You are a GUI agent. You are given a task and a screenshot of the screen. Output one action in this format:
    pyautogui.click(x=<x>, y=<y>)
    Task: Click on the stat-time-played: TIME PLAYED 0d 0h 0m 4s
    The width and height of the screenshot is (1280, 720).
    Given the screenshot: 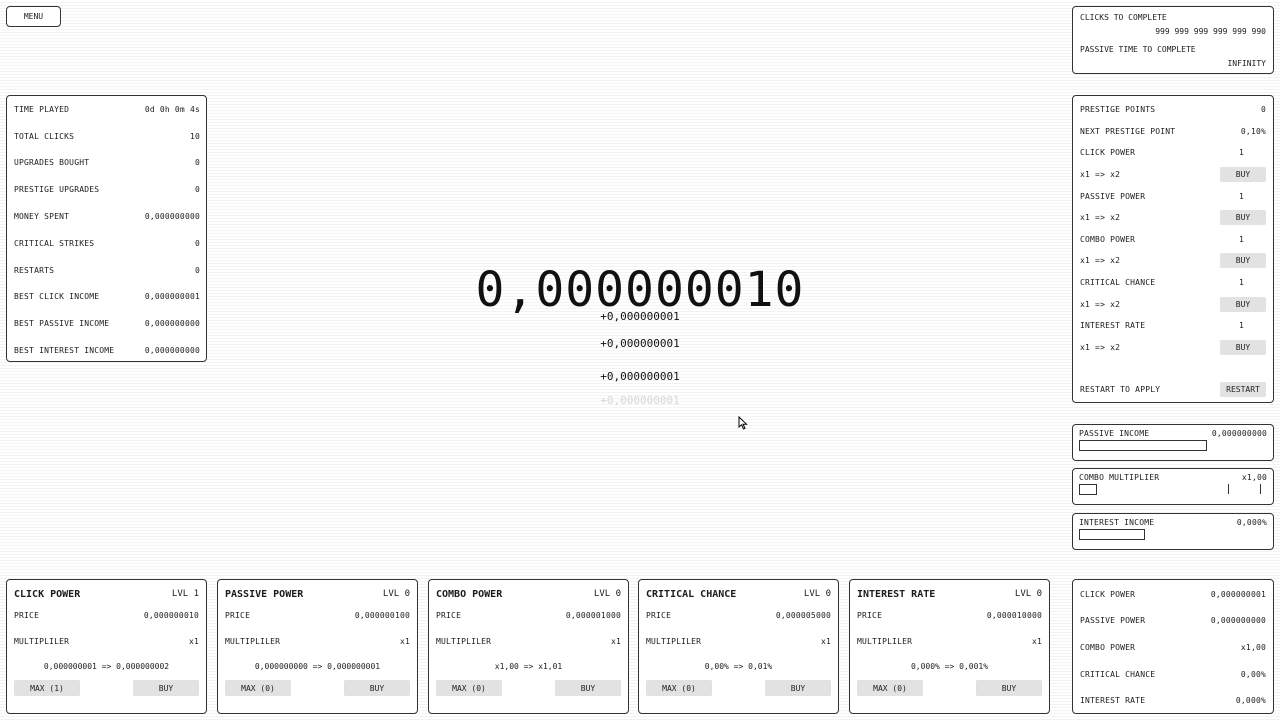 What is the action you would take?
    pyautogui.click(x=107, y=109)
    